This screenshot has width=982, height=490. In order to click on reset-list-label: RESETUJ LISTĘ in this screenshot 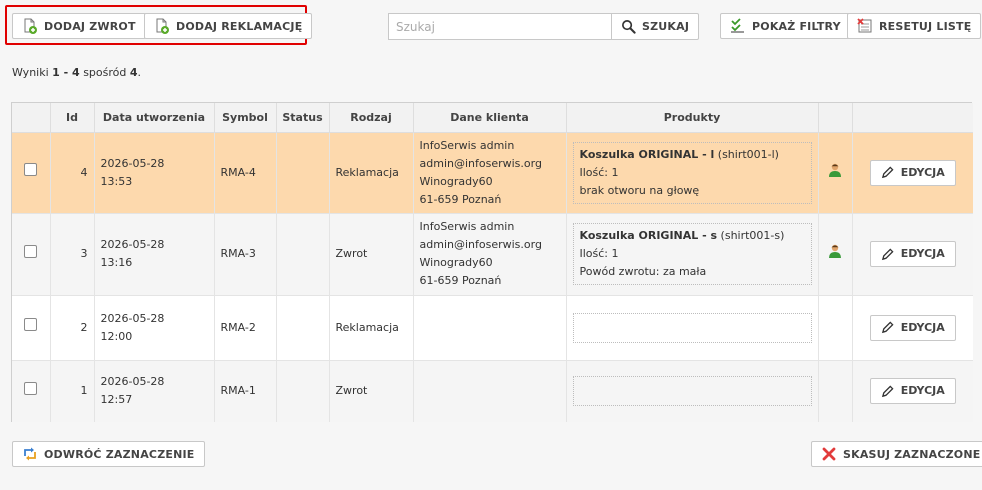, I will do `click(925, 26)`.